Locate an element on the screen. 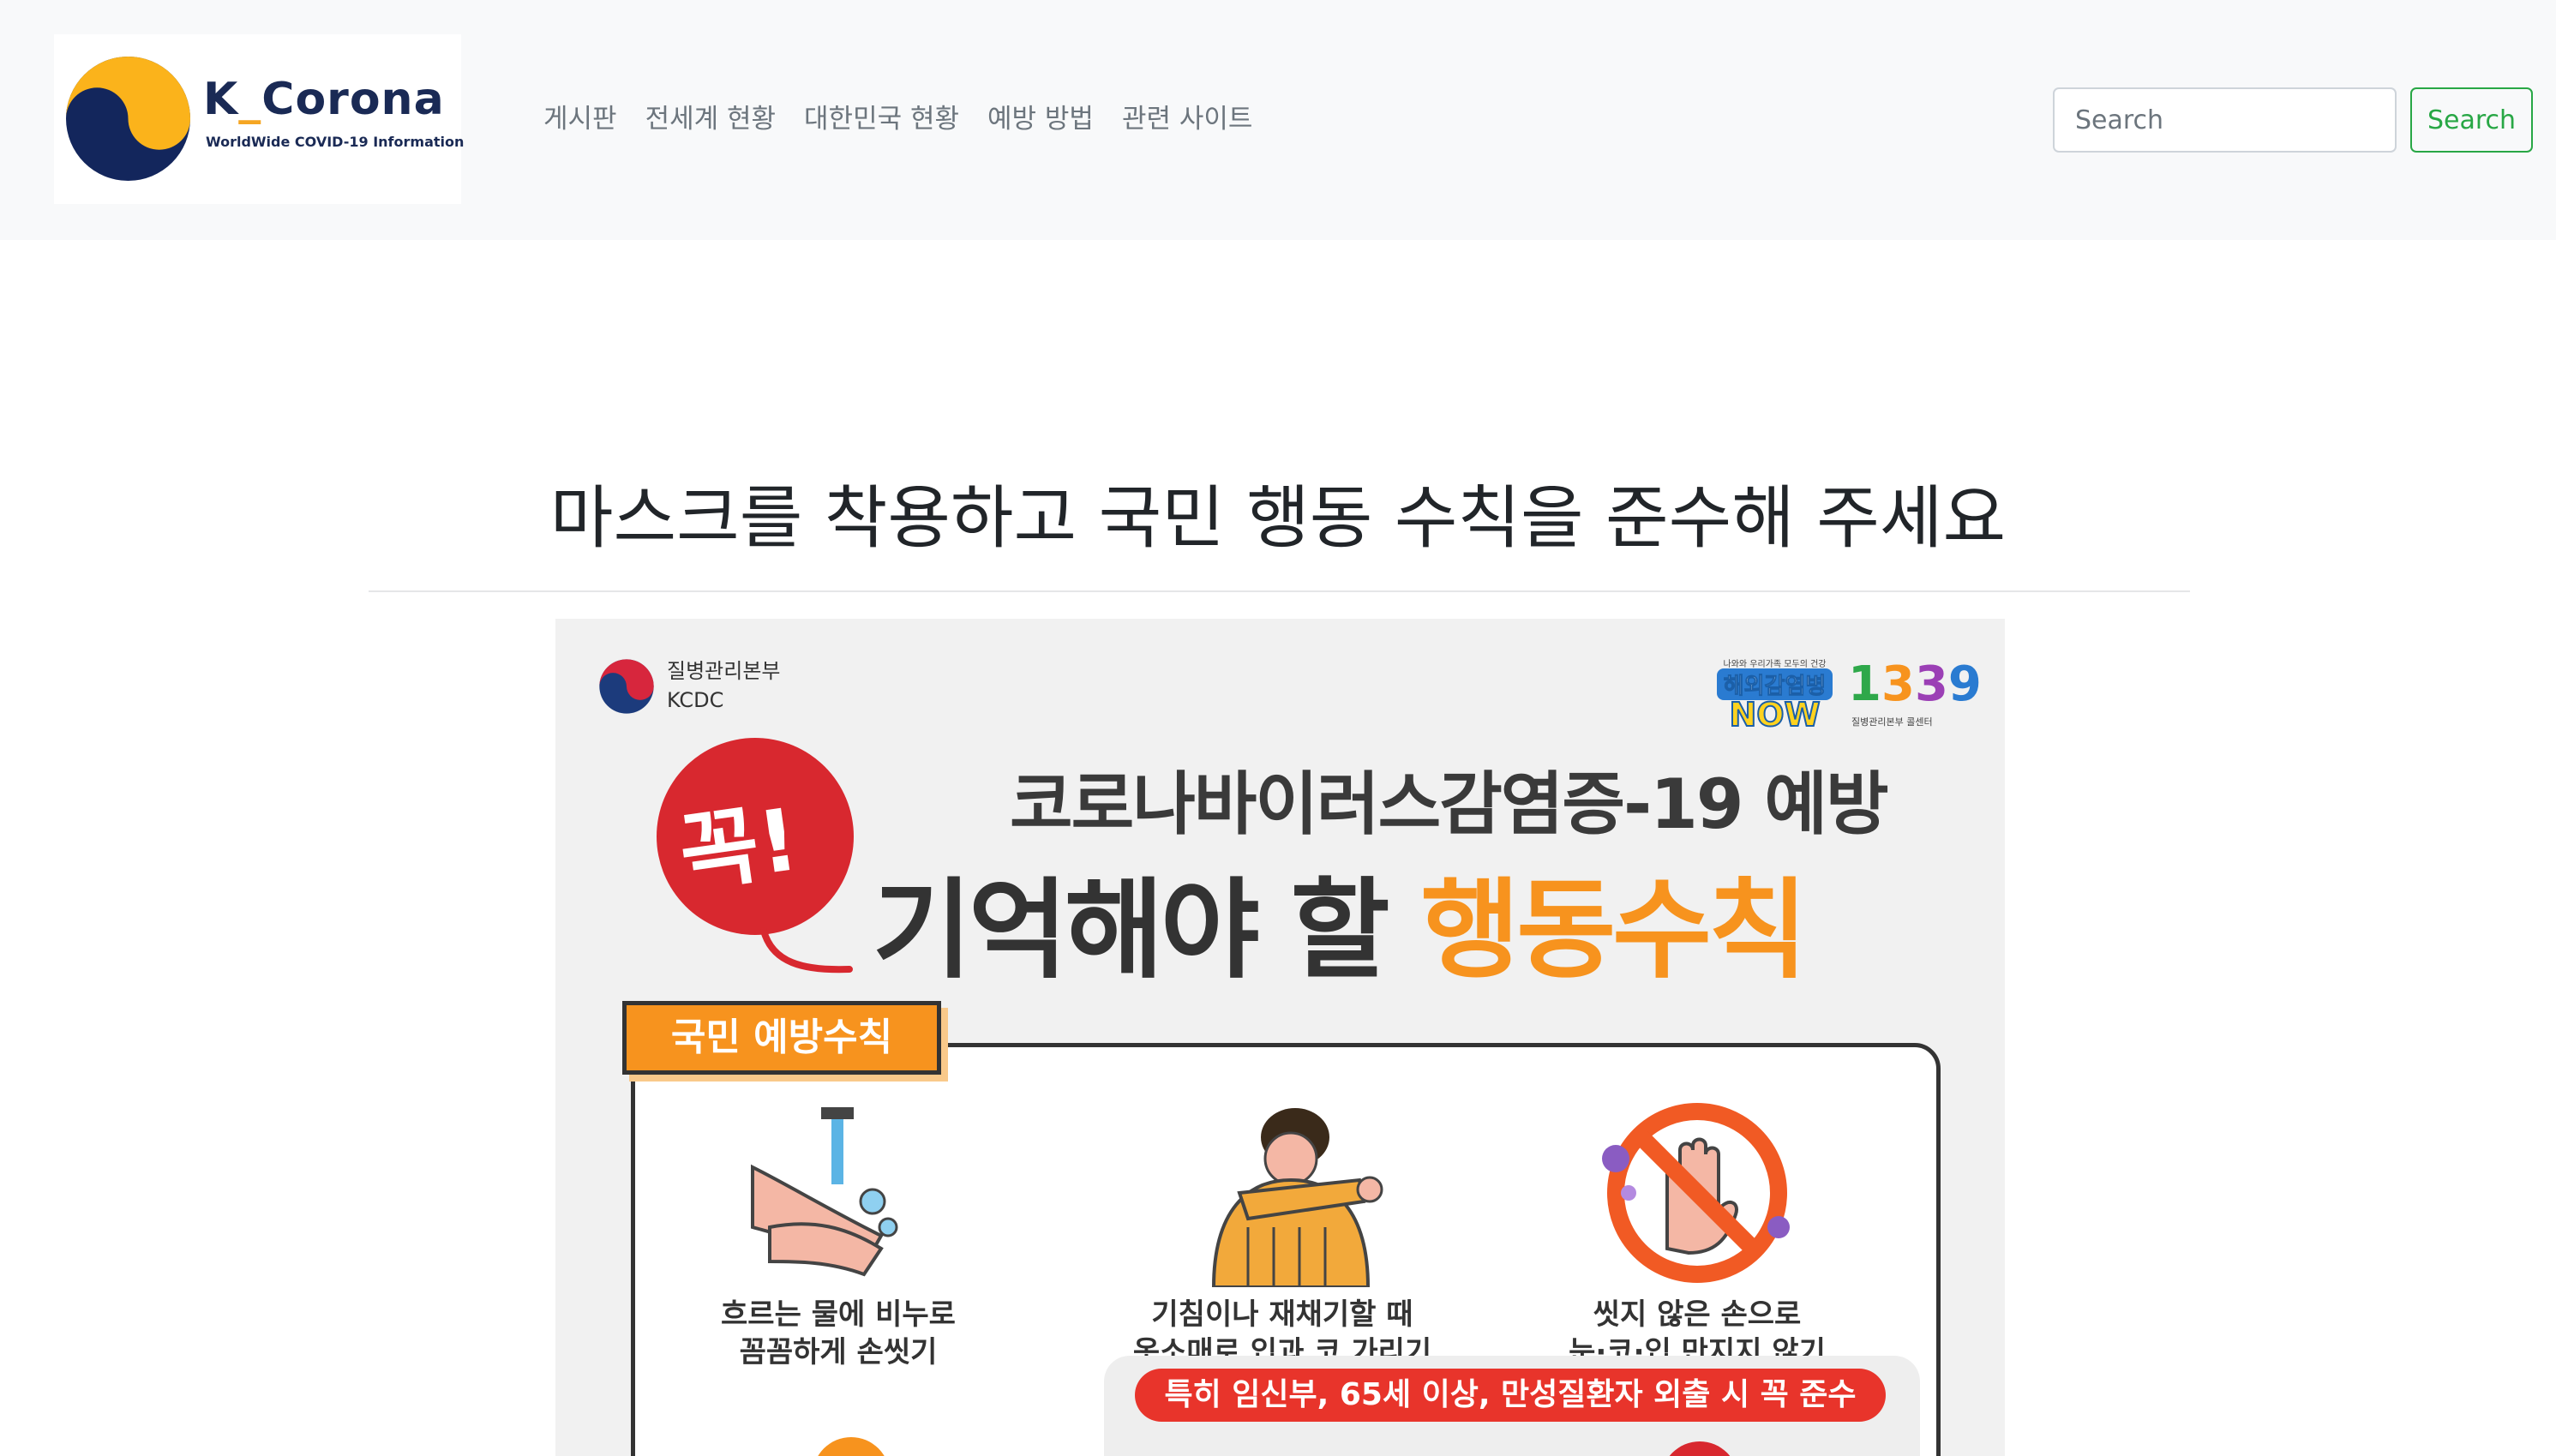 The width and height of the screenshot is (2556, 1456). brand-subtitle: WorldWide COVID-19 Information is located at coordinates (335, 142).